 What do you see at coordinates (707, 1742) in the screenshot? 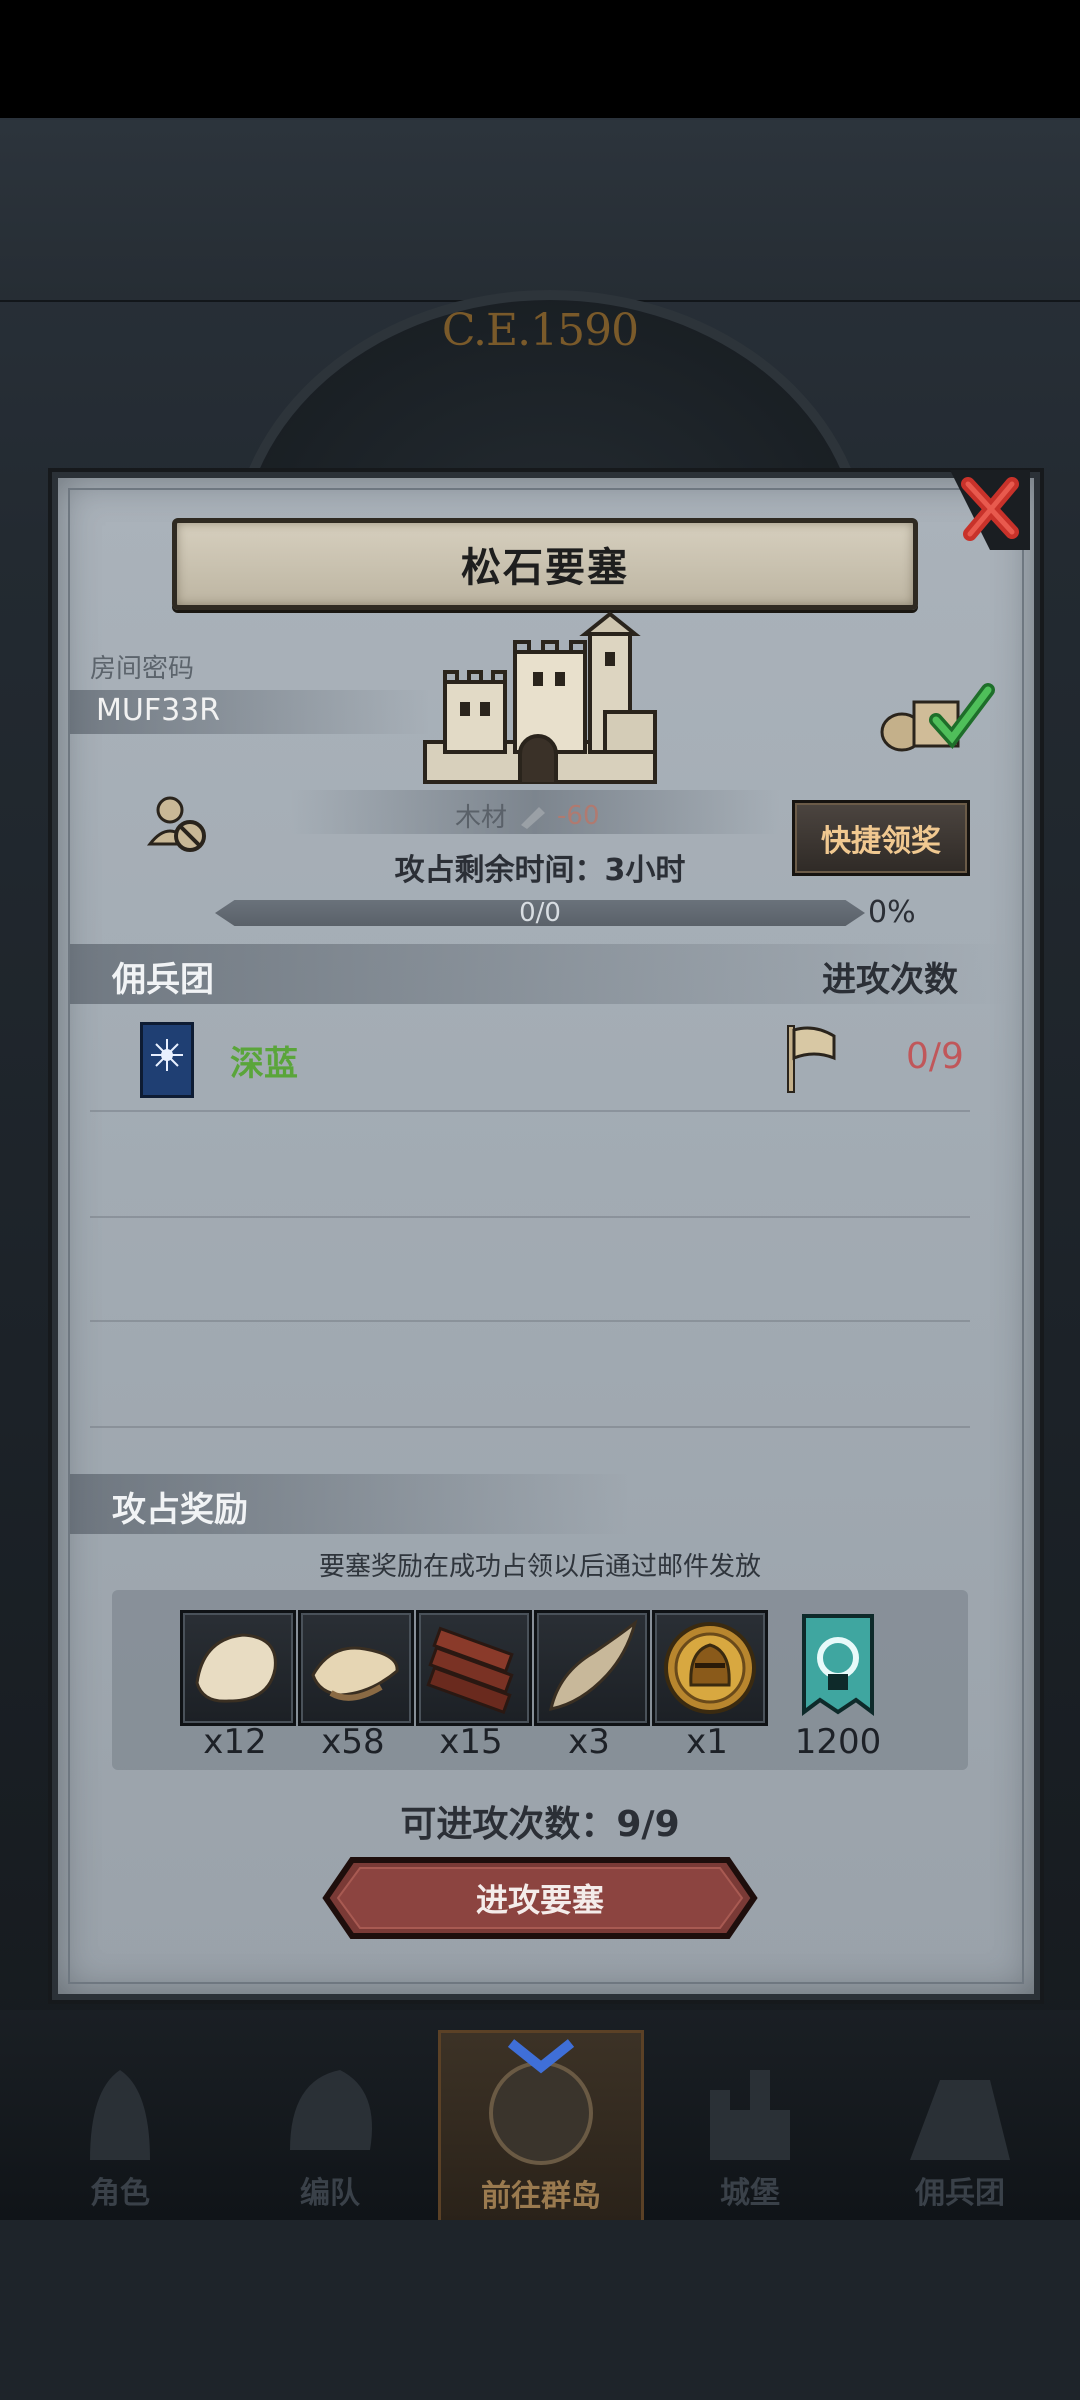
I see `reward-qty-5: x1` at bounding box center [707, 1742].